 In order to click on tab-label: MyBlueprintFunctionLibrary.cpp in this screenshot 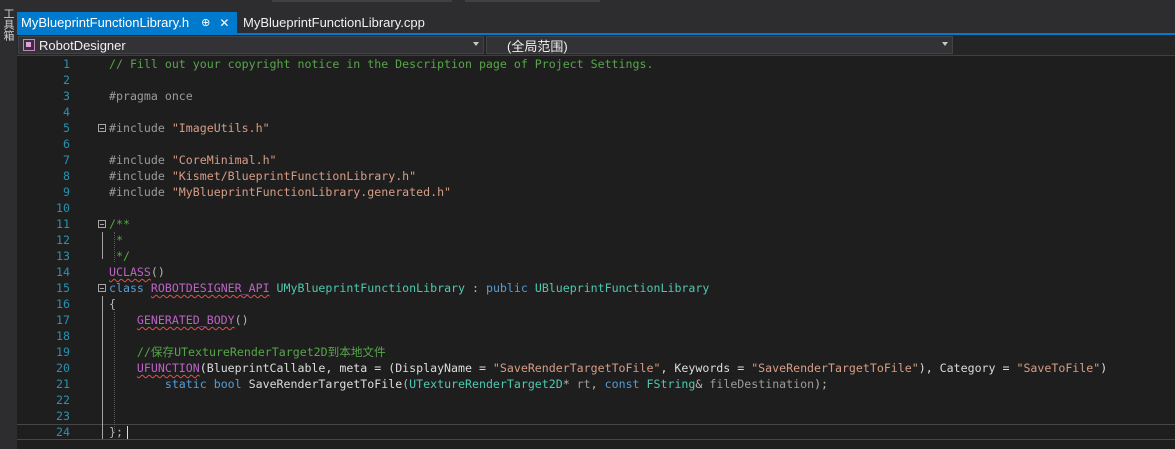, I will do `click(334, 22)`.